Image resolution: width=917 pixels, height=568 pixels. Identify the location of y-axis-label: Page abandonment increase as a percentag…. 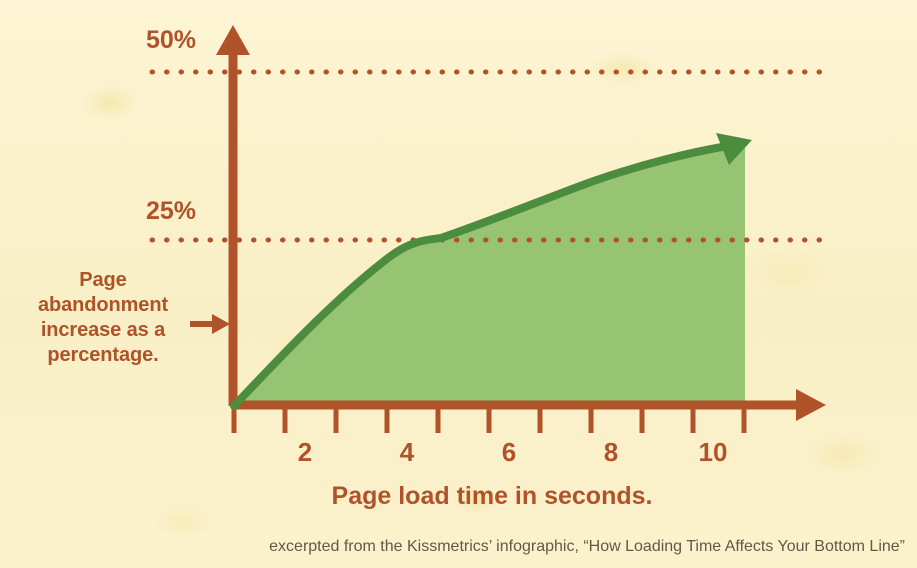
(103, 318).